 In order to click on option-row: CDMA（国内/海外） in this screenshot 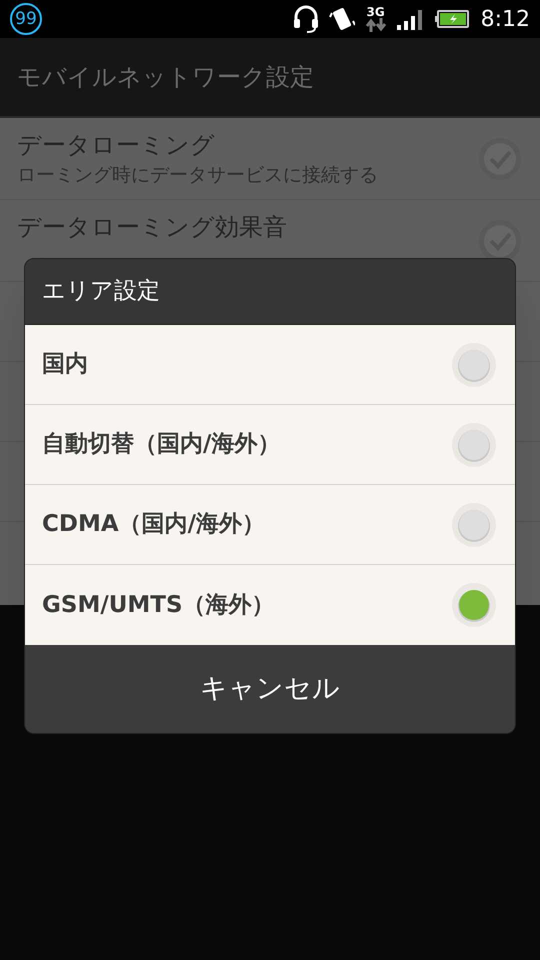, I will do `click(270, 525)`.